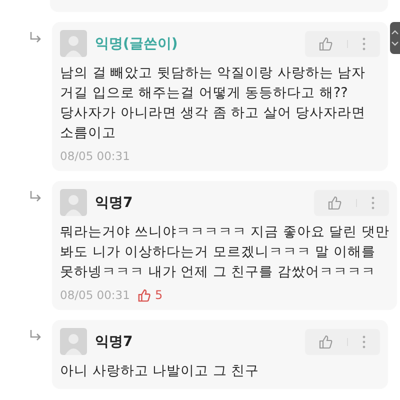 The height and width of the screenshot is (400, 400). Describe the element at coordinates (160, 371) in the screenshot. I see `comment-text: 아니 사랑하고 나발이고 그 친구` at that location.